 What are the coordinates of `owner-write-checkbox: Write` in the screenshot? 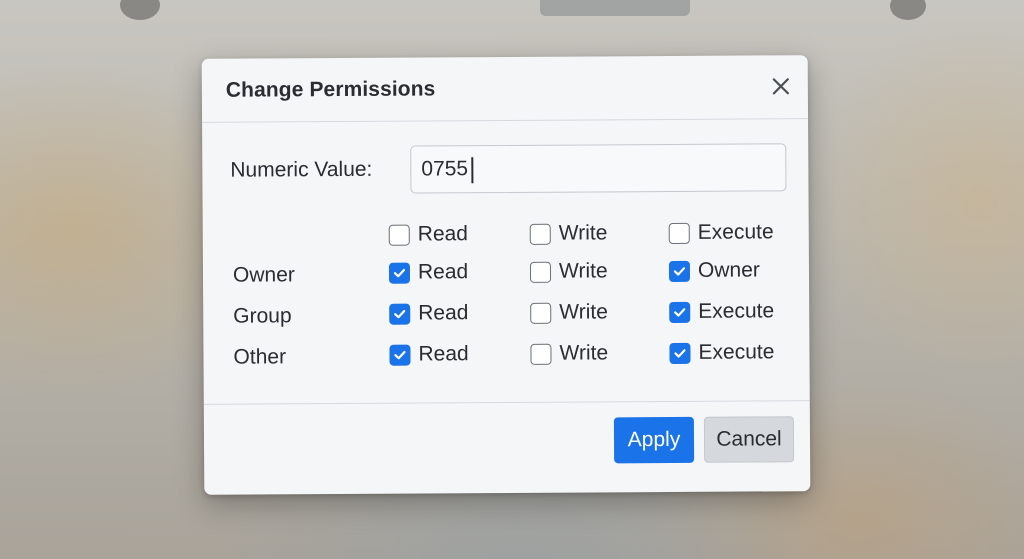 It's located at (568, 271).